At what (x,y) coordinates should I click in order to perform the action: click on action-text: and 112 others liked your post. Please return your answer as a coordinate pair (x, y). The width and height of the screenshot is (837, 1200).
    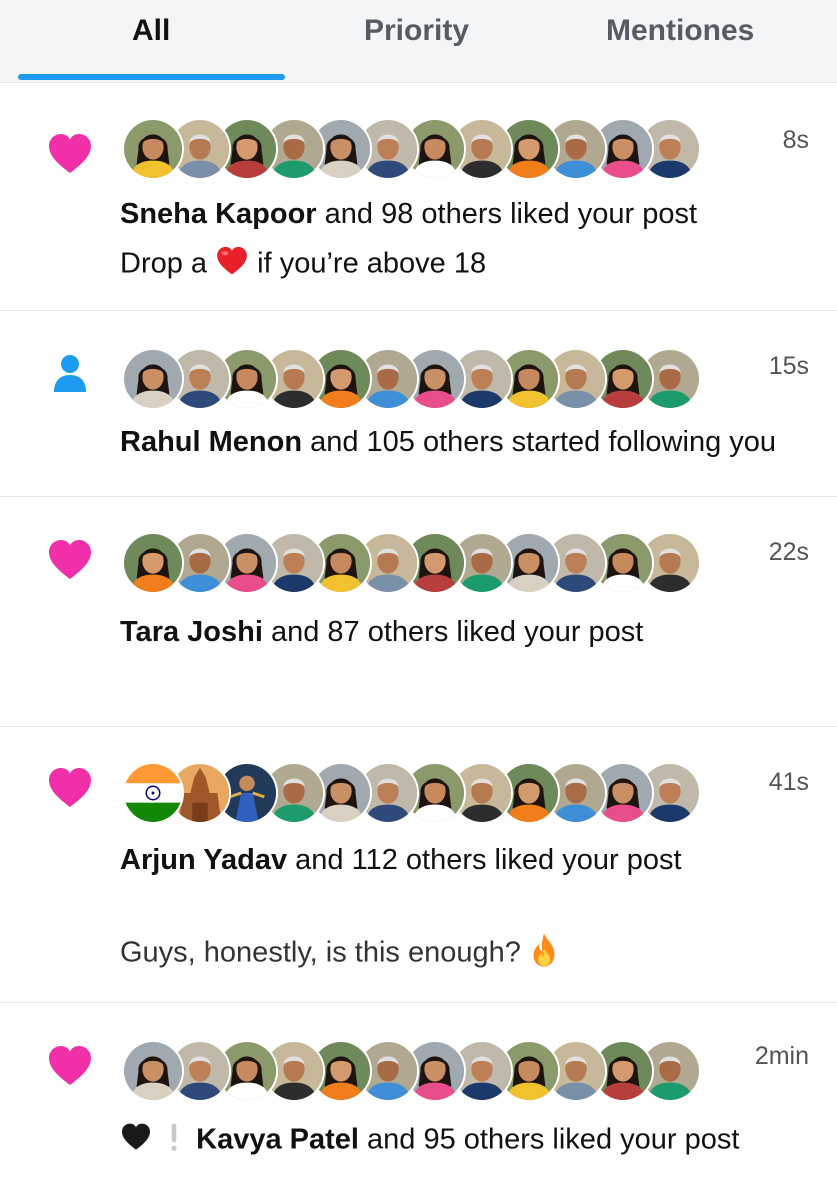
    Looking at the image, I should click on (484, 860).